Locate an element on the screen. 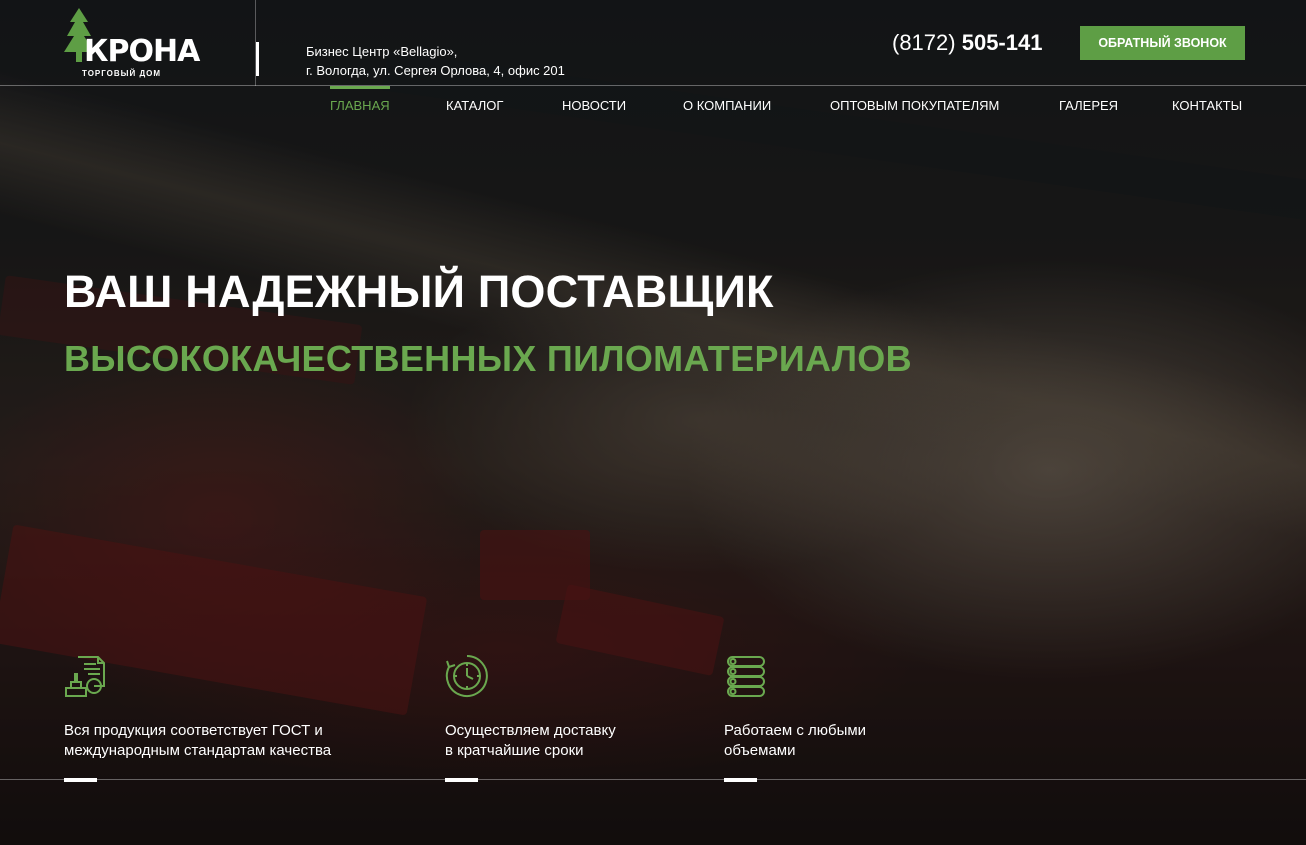  nav-item-gallery: ГАЛЕРЕЯ is located at coordinates (1088, 105).